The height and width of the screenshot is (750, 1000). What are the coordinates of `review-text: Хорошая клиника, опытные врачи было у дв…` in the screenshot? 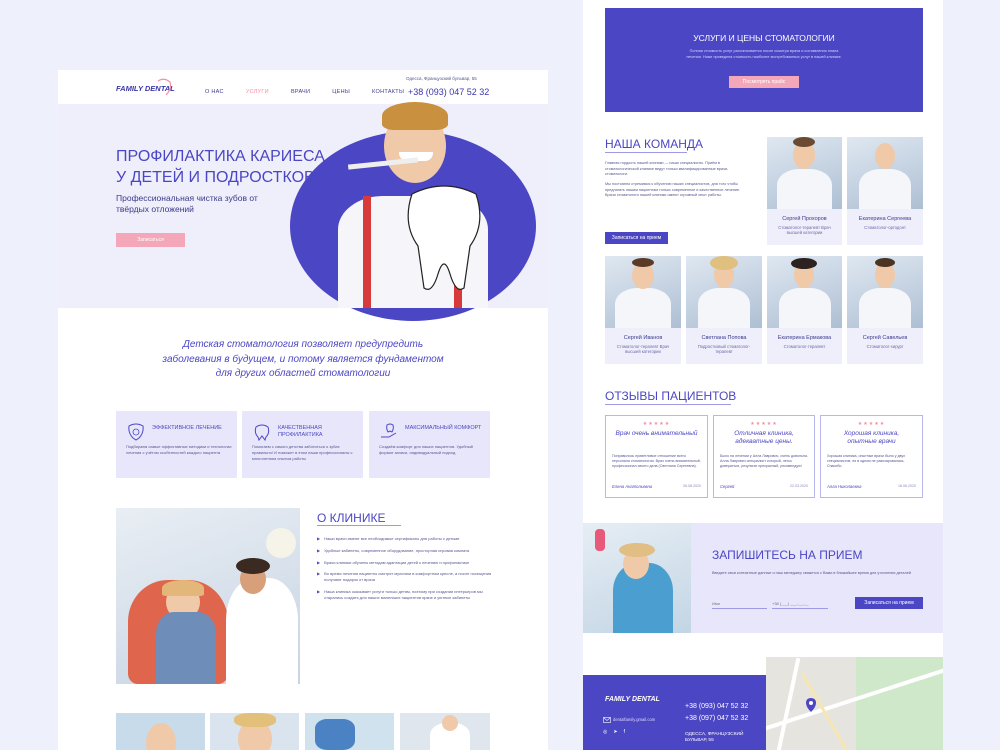 It's located at (866, 461).